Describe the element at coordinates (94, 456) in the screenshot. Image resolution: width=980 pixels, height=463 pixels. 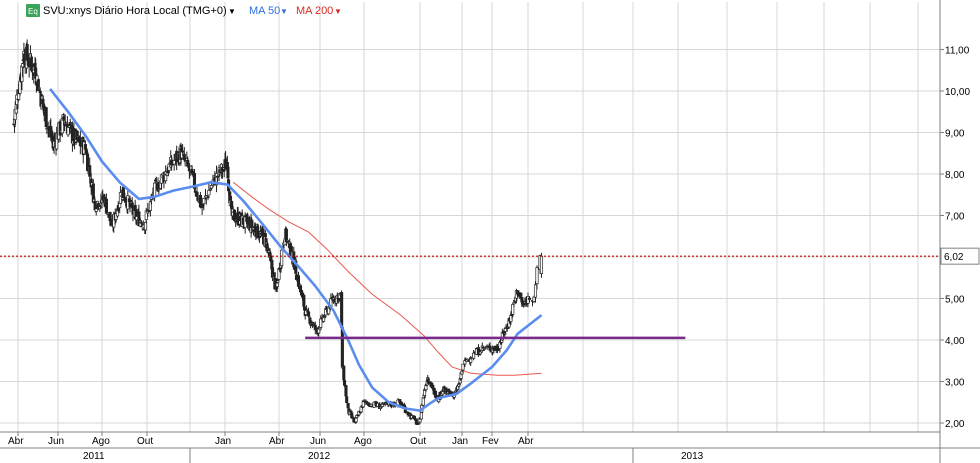
I see `x-year-label: 2011` at that location.